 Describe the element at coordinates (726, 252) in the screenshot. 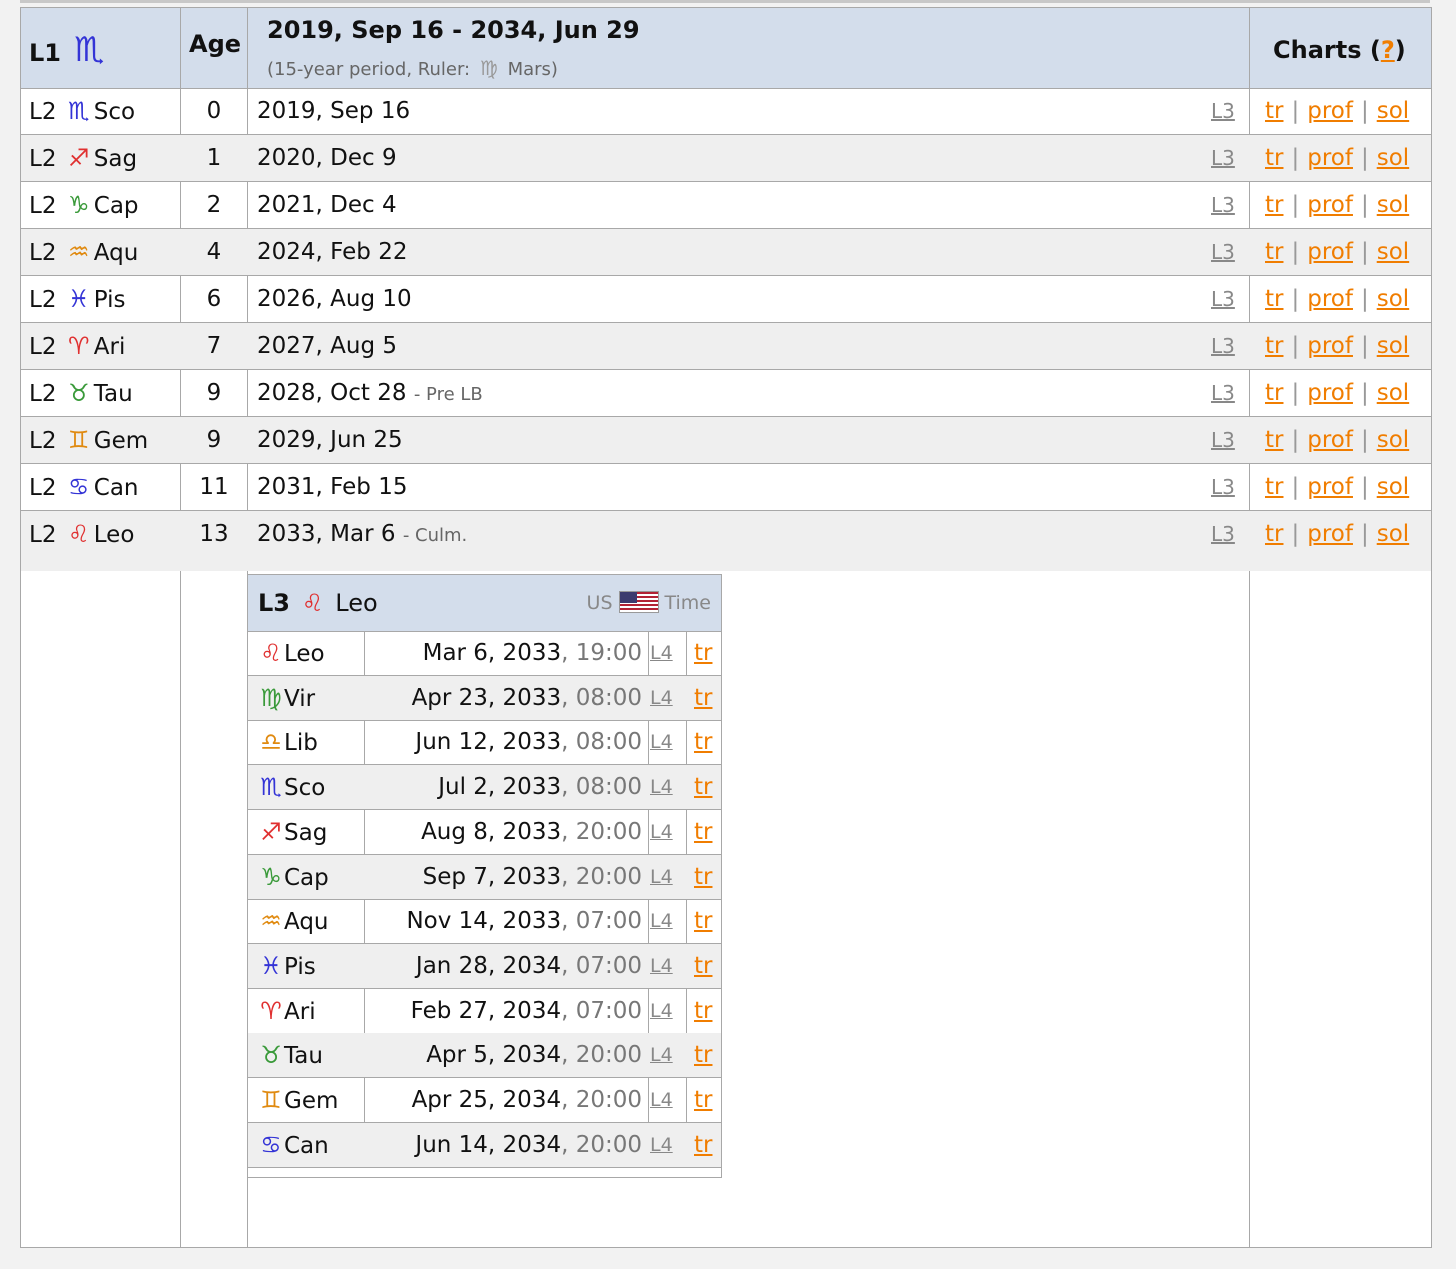

I see `table-row: L2 ♒ Aqu 4 2024, Feb 22 L3 tr | prof | sol` at that location.